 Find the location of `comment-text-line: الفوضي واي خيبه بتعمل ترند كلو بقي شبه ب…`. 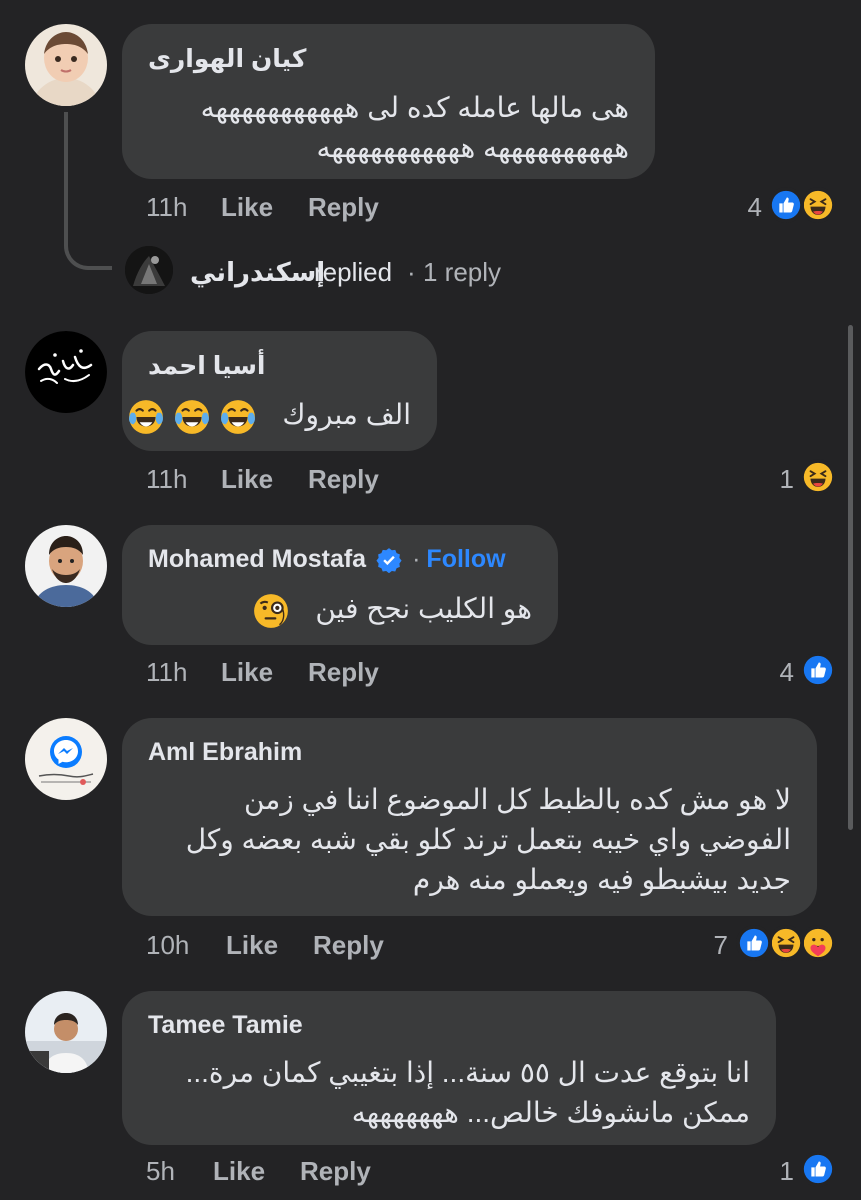

comment-text-line: الفوضي واي خيبه بتعمل ترند كلو بقي شبه ب… is located at coordinates (488, 839).